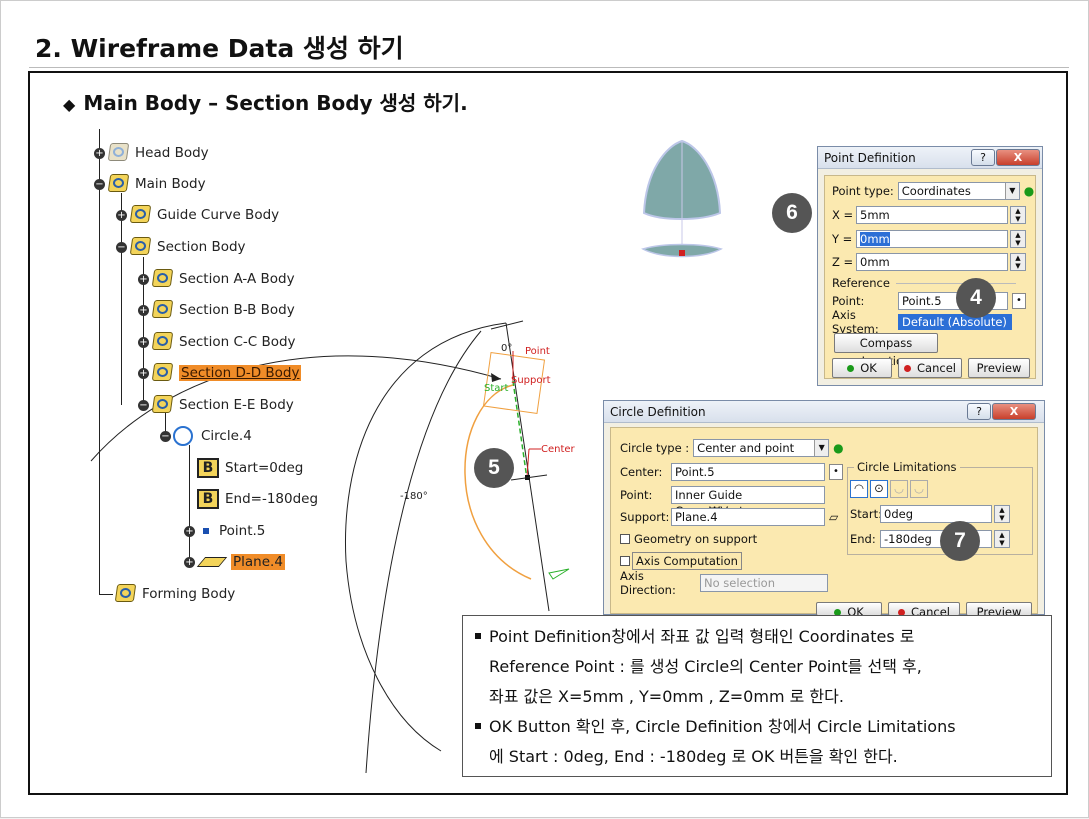  I want to click on end-spinner: ▲ ▼, so click(1002, 539).